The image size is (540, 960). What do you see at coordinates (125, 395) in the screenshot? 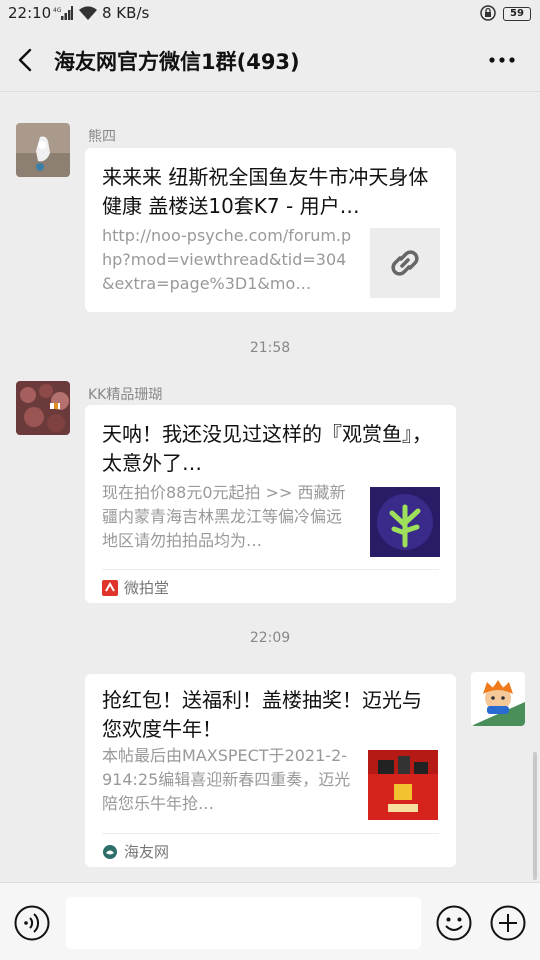
I see `sender-name: KK精品珊瑚` at bounding box center [125, 395].